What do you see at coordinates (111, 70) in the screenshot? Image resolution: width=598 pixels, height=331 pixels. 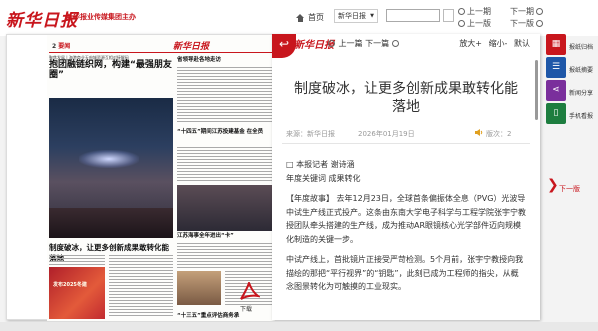 I see `paper-headline-1: 抱团融链织网，构建“最强朋友圈”` at bounding box center [111, 70].